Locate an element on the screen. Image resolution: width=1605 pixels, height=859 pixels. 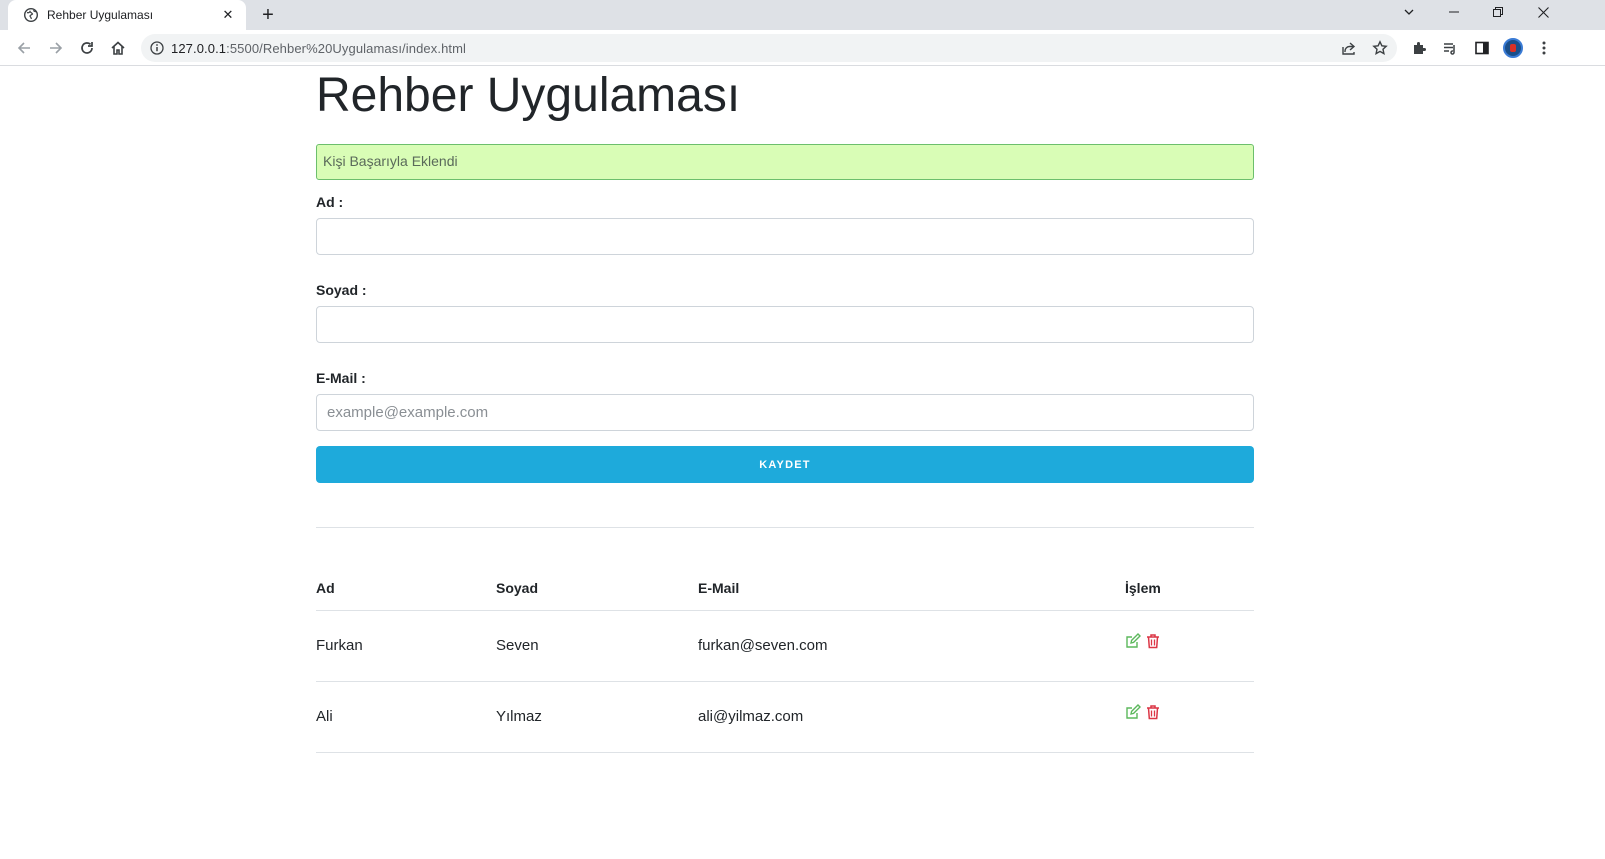
save-button: KAYDET is located at coordinates (785, 464).